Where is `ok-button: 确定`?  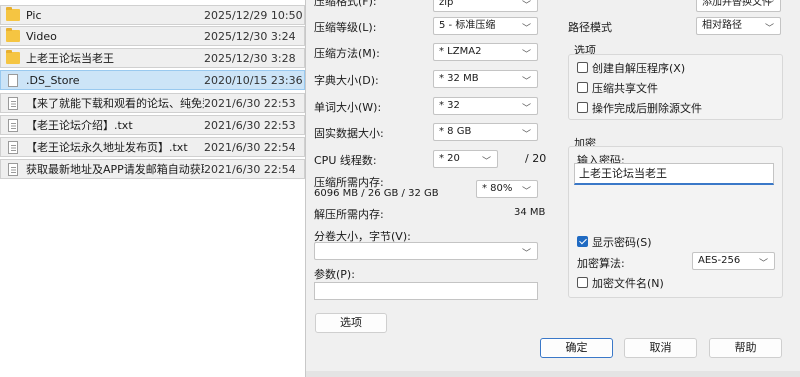 ok-button: 确定 is located at coordinates (576, 348).